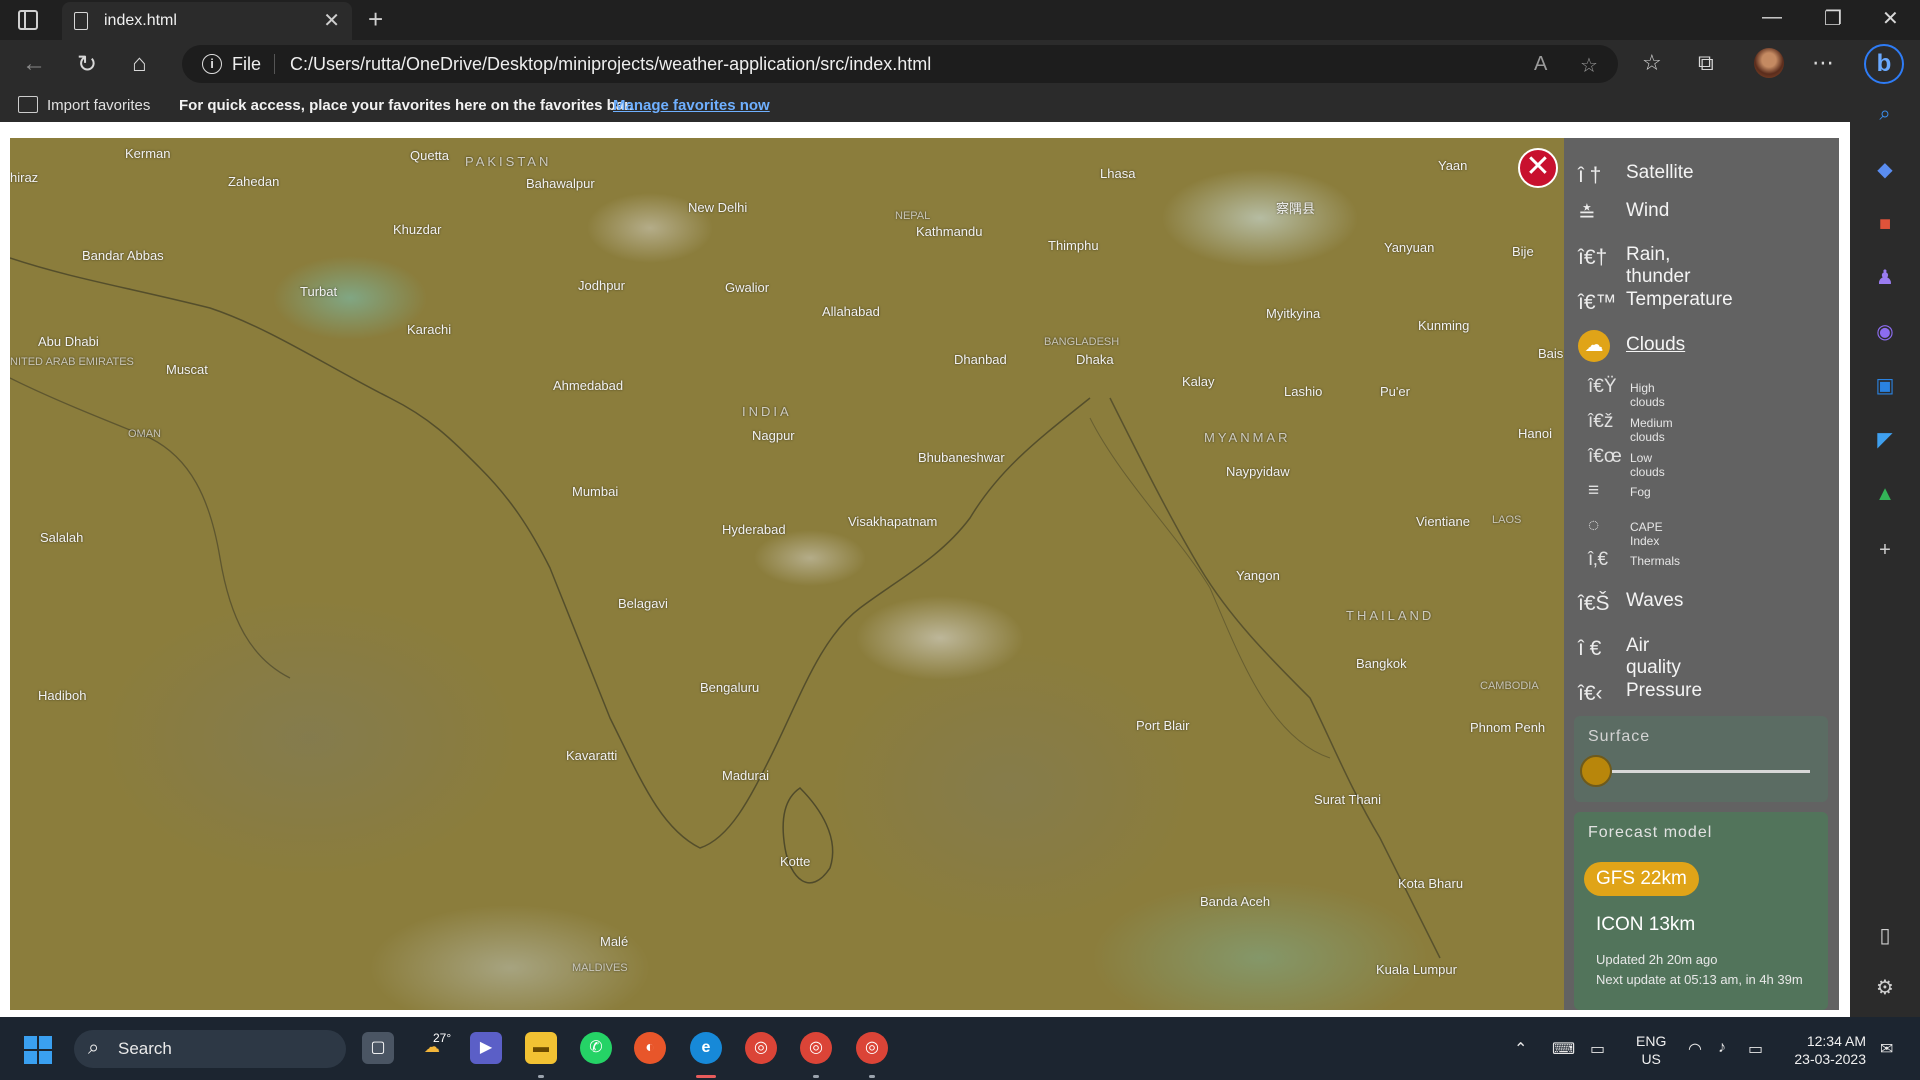  What do you see at coordinates (1444, 325) in the screenshot?
I see `map-label: Kunming` at bounding box center [1444, 325].